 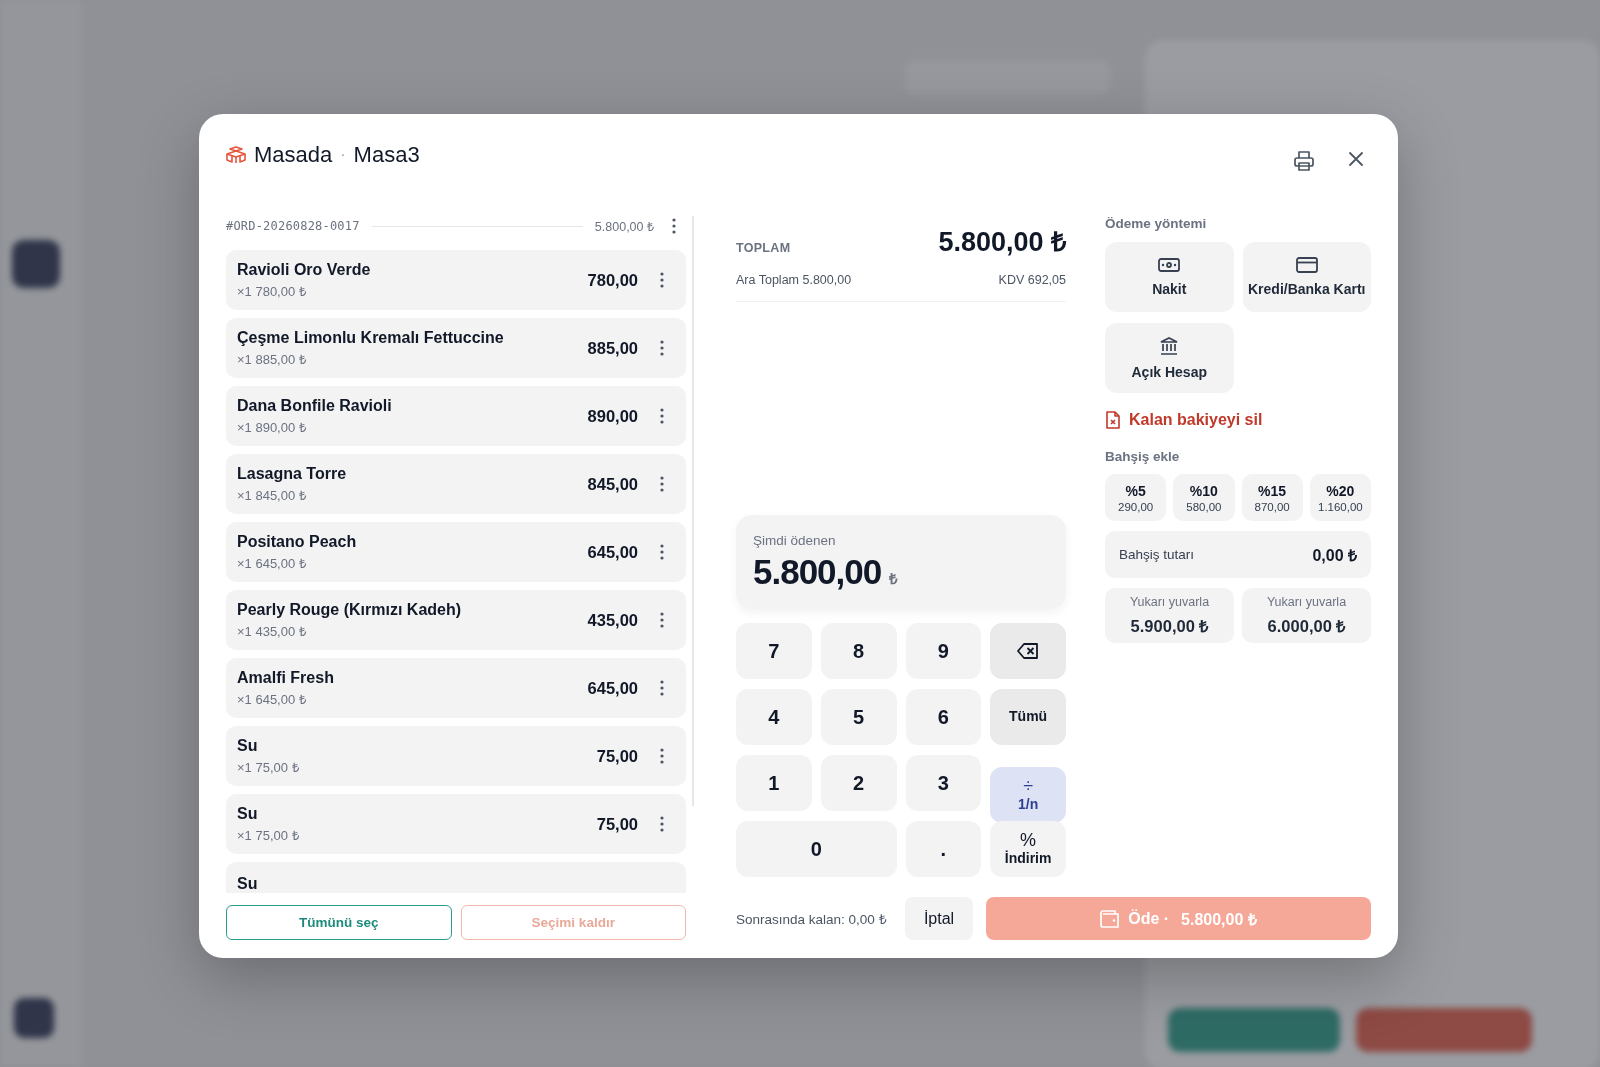 I want to click on keypad-key: 6, so click(x=943, y=717).